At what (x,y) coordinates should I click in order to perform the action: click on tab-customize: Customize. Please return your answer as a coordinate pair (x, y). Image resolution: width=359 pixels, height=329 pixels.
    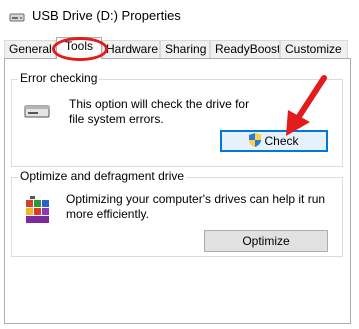
    Looking at the image, I should click on (314, 49).